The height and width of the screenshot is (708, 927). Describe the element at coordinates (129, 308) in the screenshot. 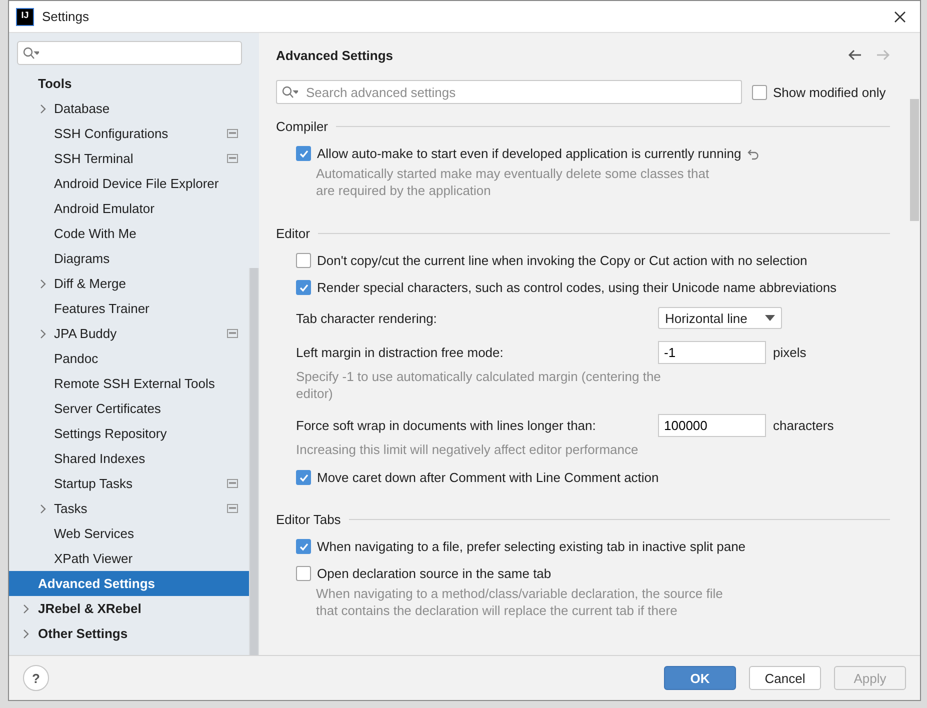

I see `sidebar-item: Features Trainer` at that location.